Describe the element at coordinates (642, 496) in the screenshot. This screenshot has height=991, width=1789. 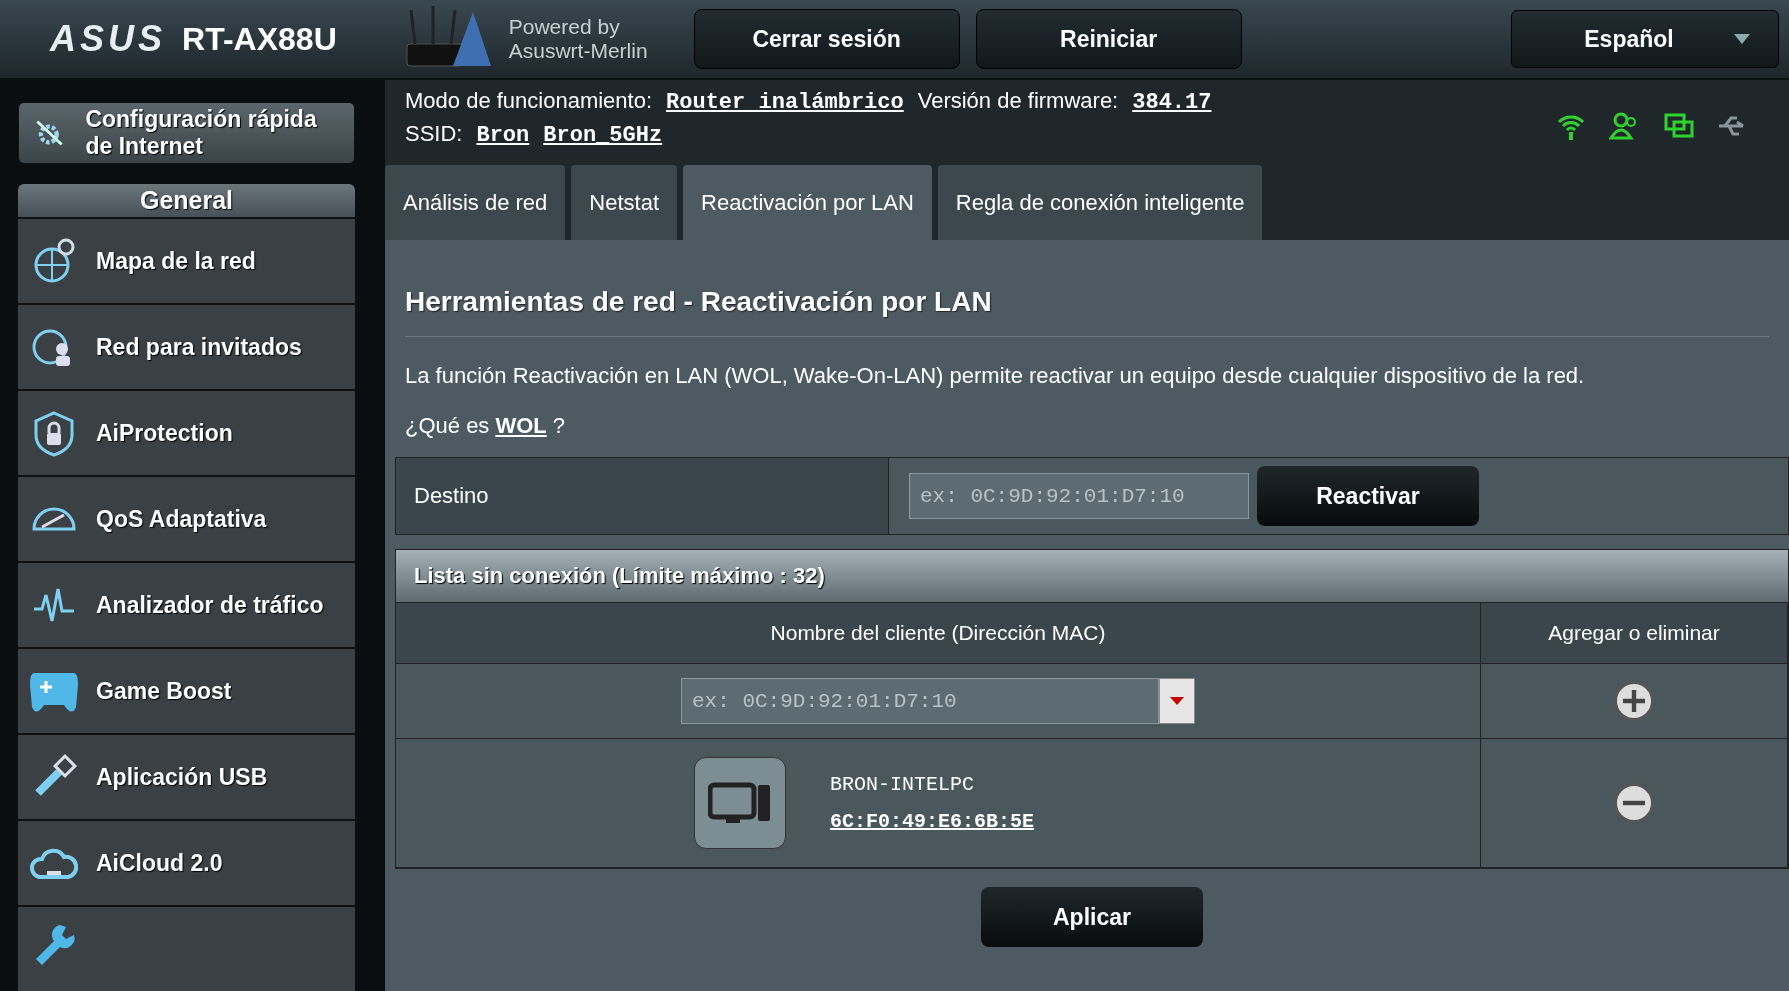
I see `destination-label: Destino` at that location.